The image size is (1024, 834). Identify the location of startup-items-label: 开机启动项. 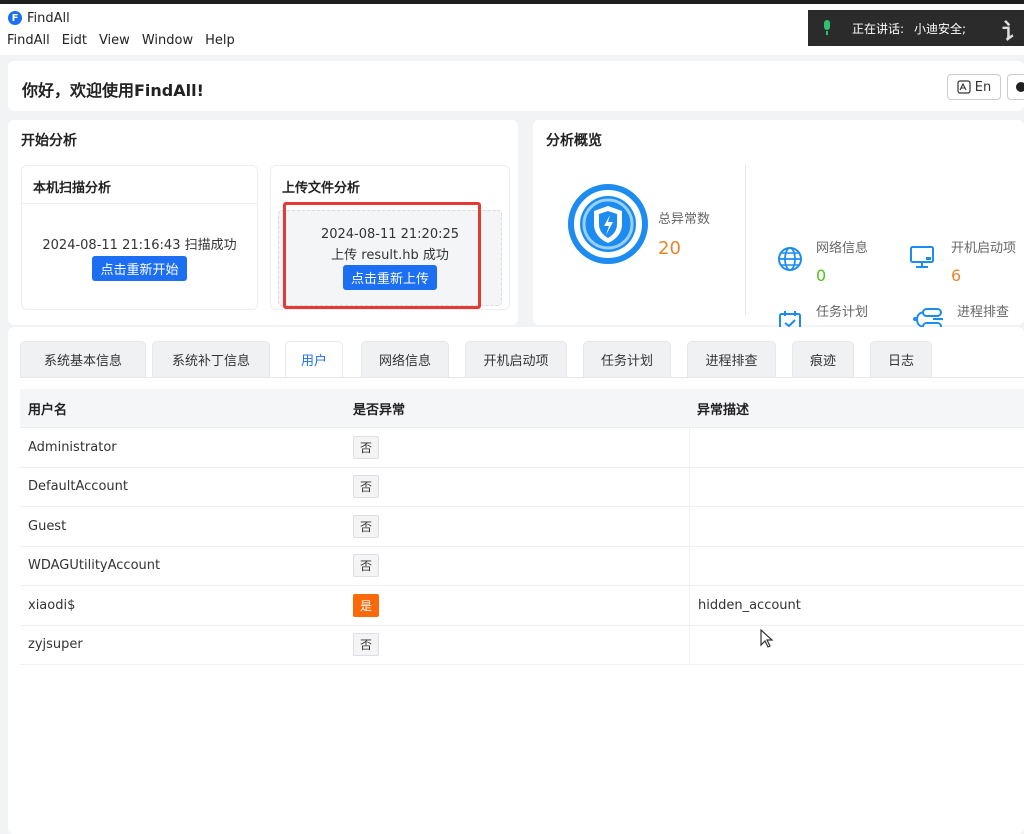
(984, 248).